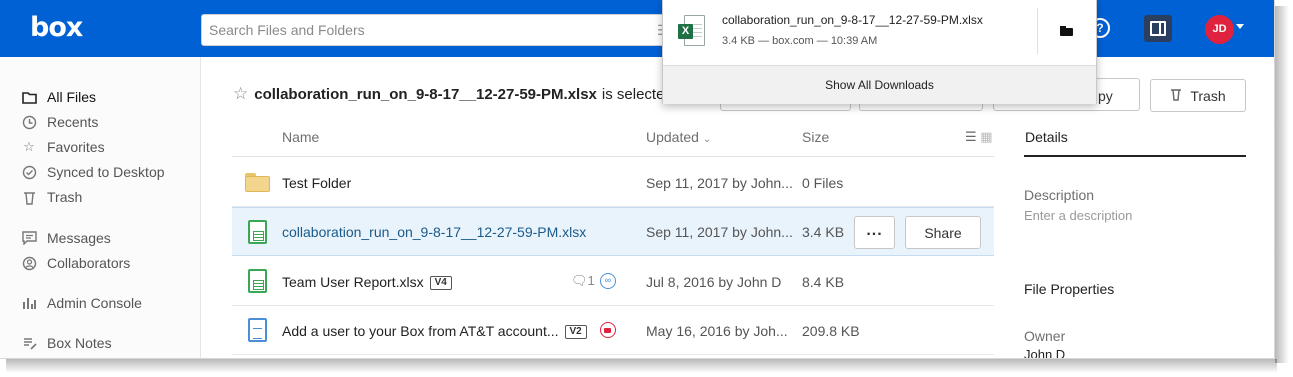  What do you see at coordinates (29, 172) in the screenshot?
I see `check-circle-icon` at bounding box center [29, 172].